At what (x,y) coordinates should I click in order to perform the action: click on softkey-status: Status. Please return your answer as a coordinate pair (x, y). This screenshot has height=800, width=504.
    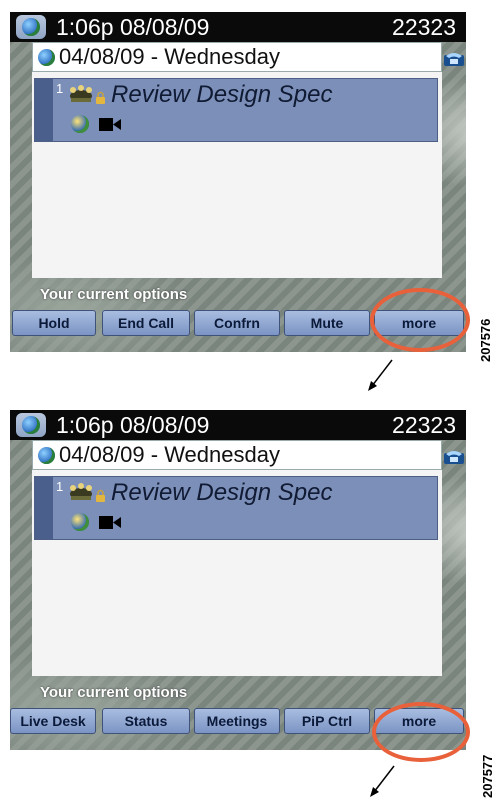
    Looking at the image, I should click on (146, 721).